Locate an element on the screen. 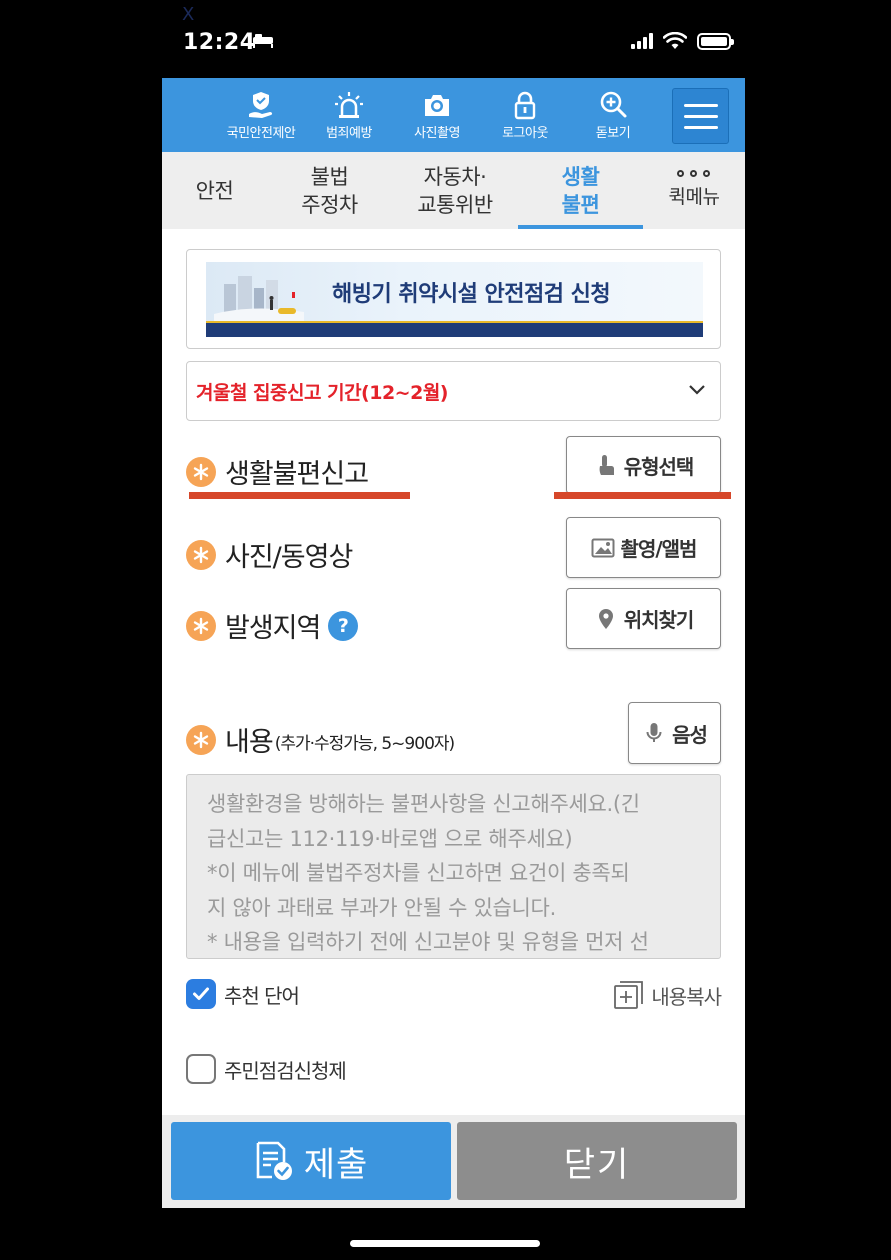 The height and width of the screenshot is (1260, 891). category-tabs: 안전 불법 주정차 자동차· 교통위반 생활 불편 퀵메뉴 is located at coordinates (453, 190).